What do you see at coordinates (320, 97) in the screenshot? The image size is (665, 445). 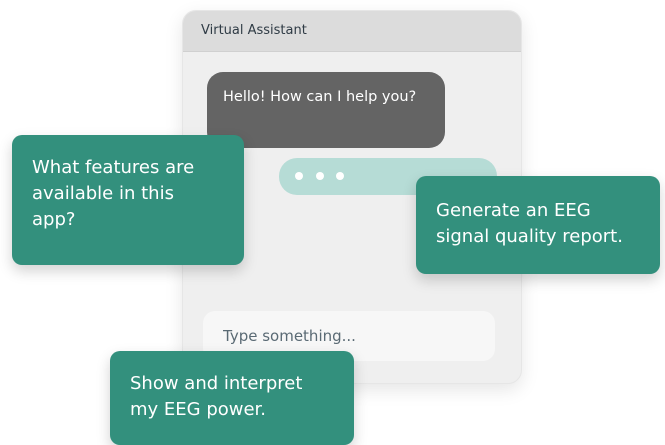 I see `assistant-message-text: Hello! How can I help you?` at bounding box center [320, 97].